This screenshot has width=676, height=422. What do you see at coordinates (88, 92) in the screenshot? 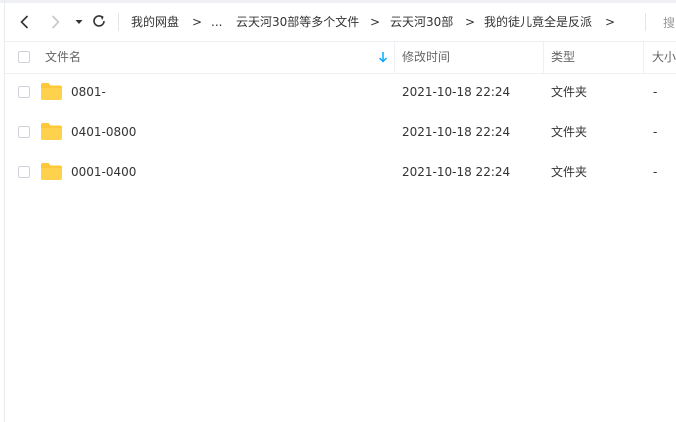
I see `file-name: 0801-` at bounding box center [88, 92].